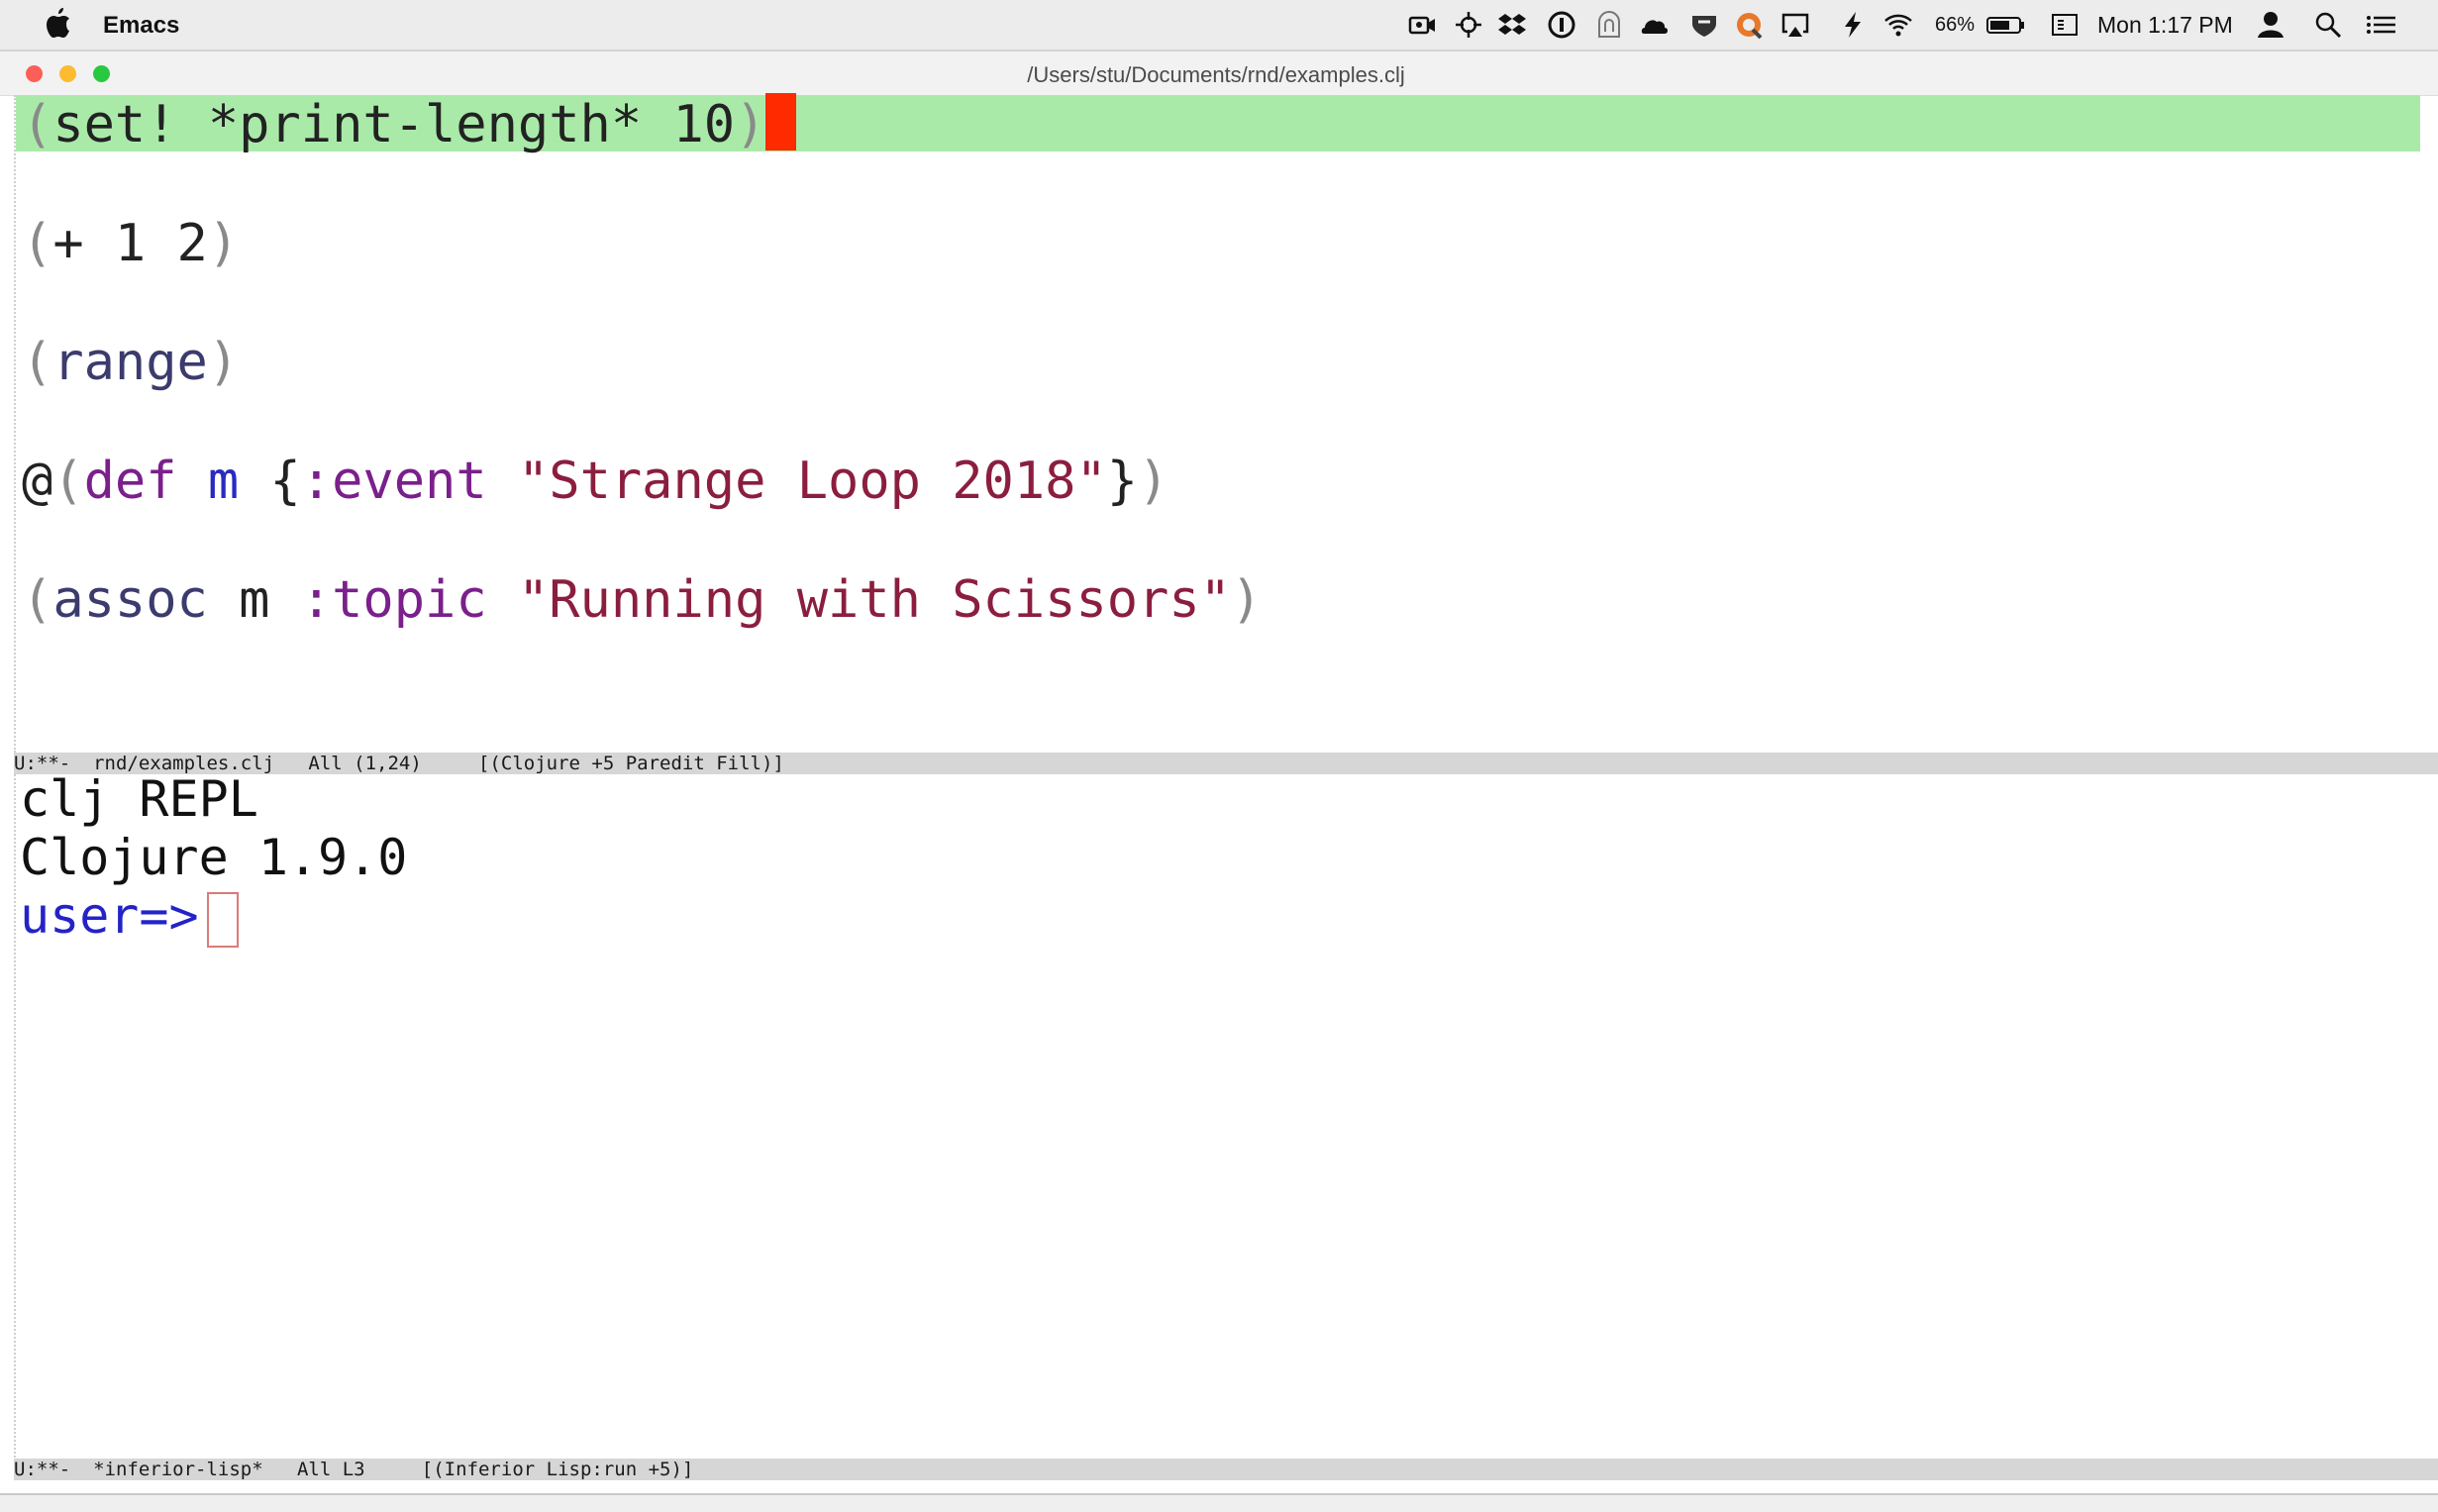 The image size is (2438, 1512). I want to click on crosshair-icon, so click(1468, 25).